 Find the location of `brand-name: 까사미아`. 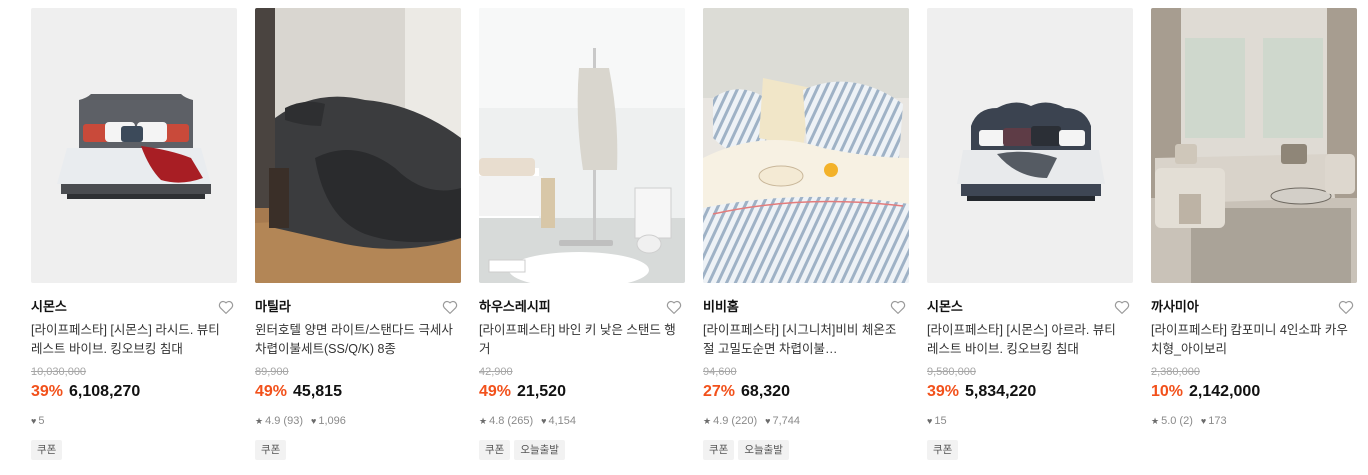

brand-name: 까사미아 is located at coordinates (1175, 307).